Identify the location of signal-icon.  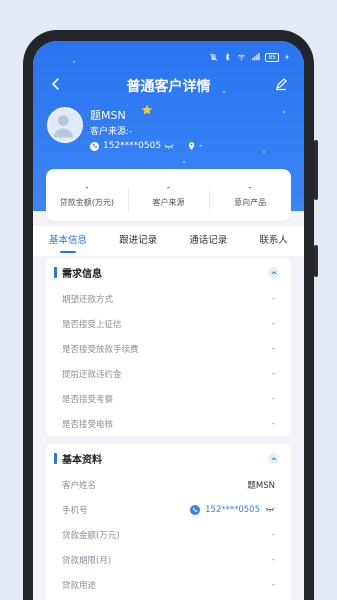
(256, 57).